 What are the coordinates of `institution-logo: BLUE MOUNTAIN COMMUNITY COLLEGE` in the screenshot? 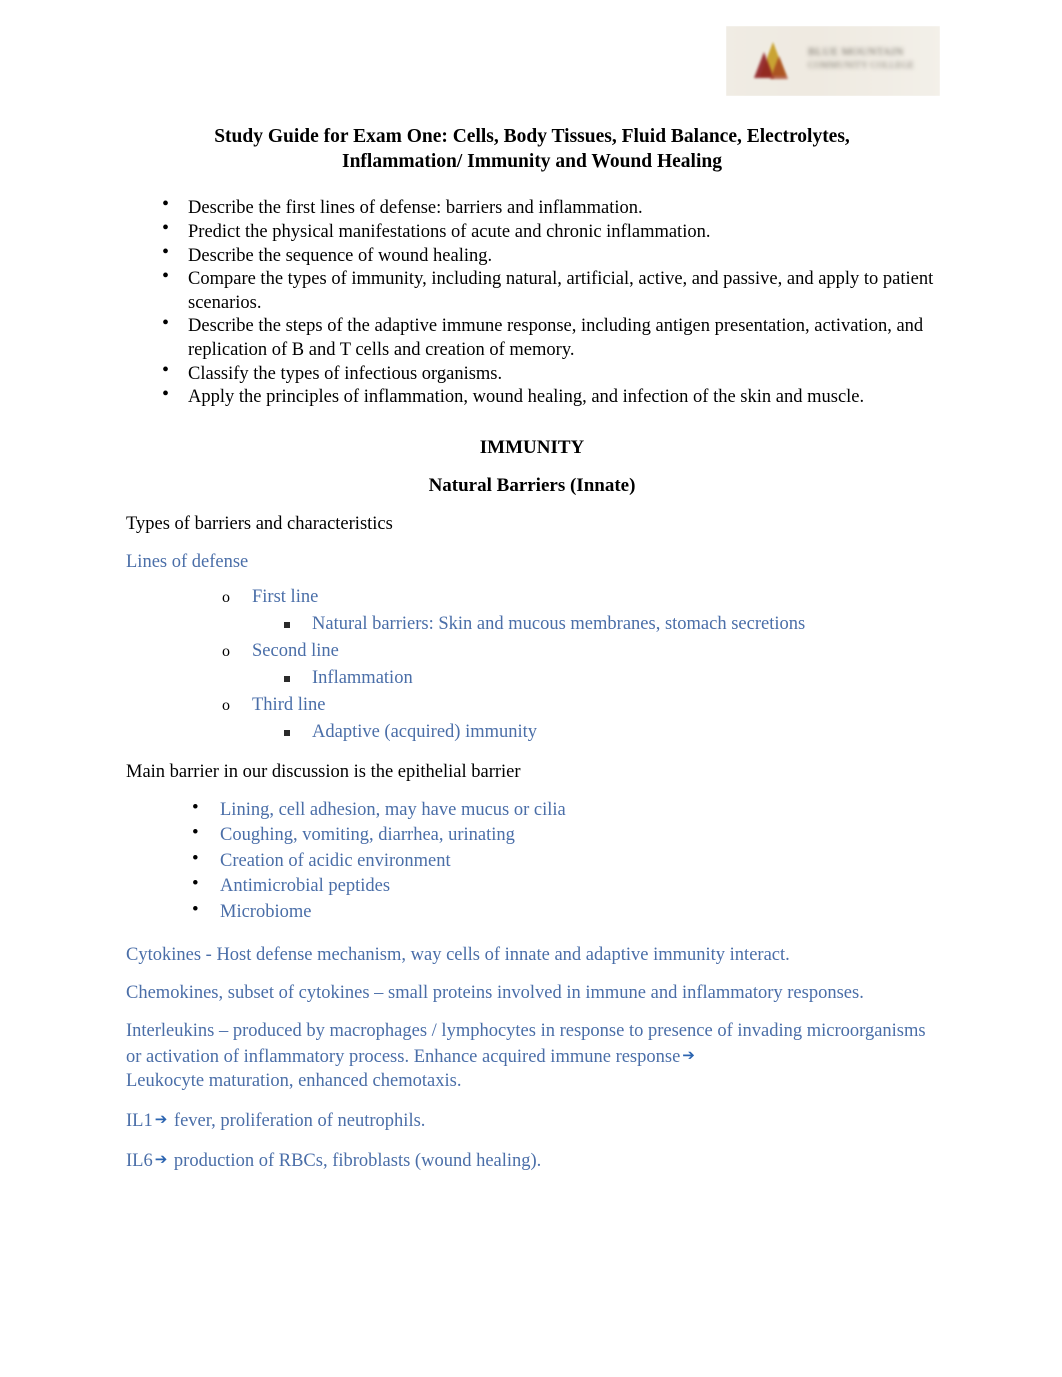 It's located at (833, 61).